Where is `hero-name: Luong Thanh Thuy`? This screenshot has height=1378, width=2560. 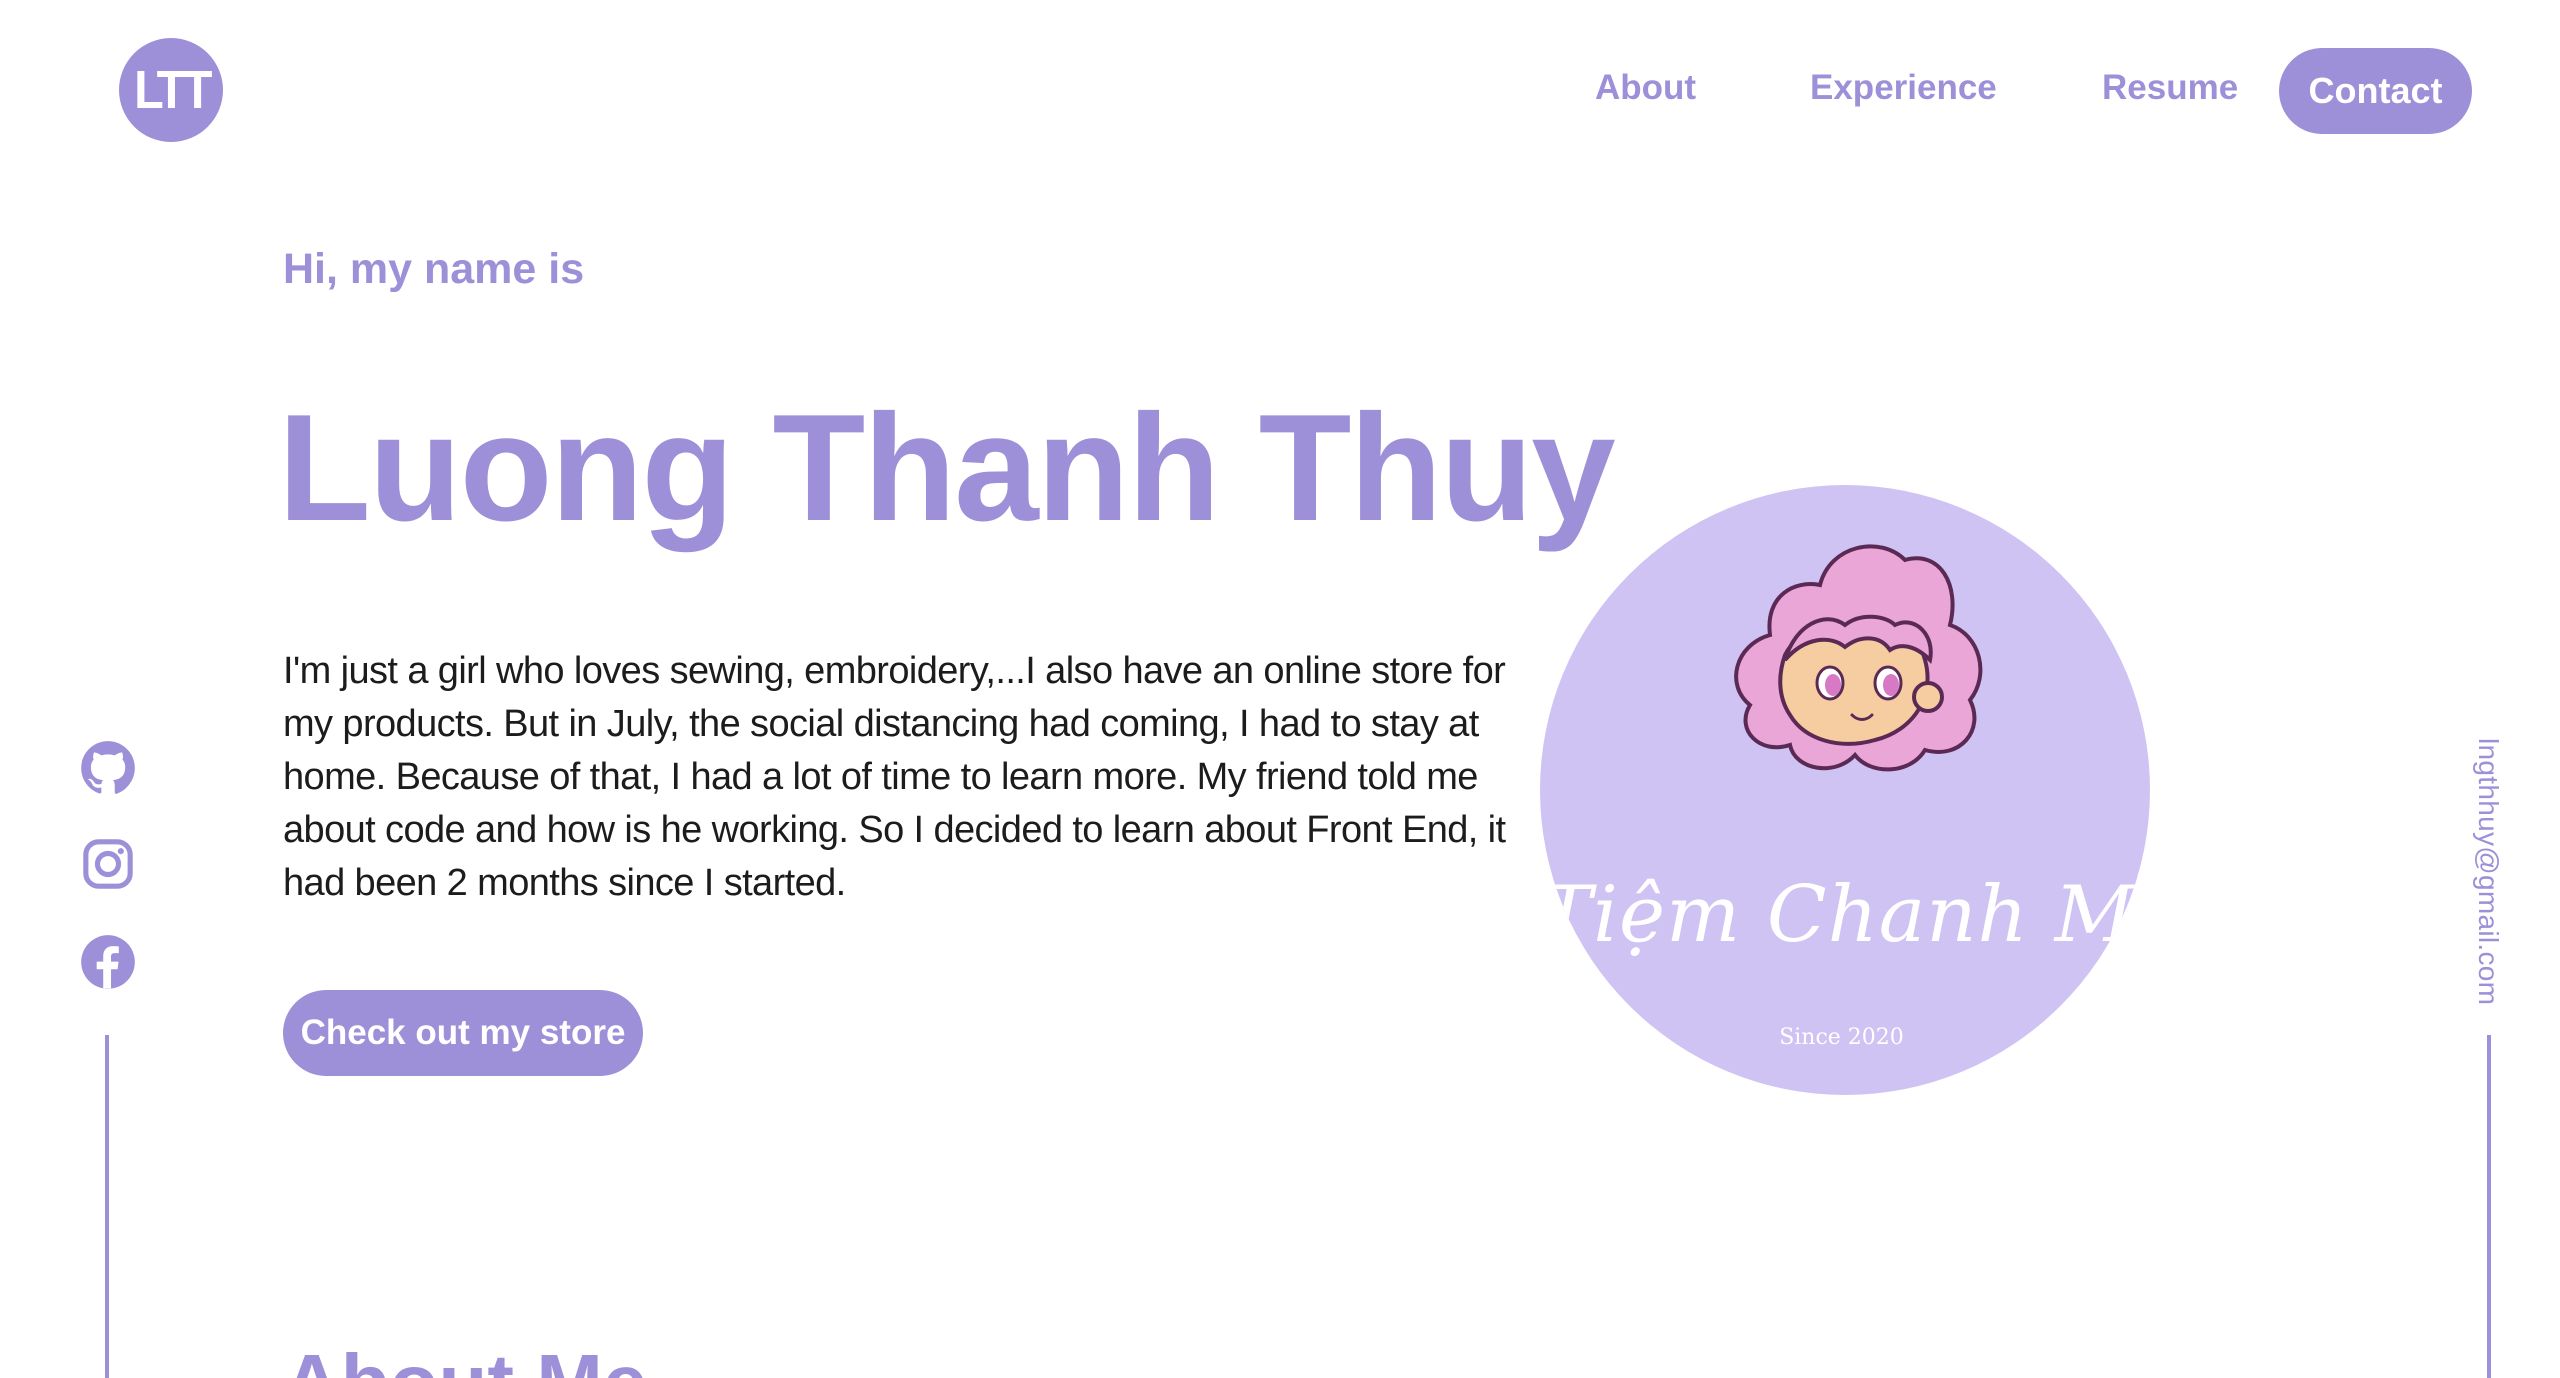
hero-name: Luong Thanh Thuy is located at coordinates (947, 468).